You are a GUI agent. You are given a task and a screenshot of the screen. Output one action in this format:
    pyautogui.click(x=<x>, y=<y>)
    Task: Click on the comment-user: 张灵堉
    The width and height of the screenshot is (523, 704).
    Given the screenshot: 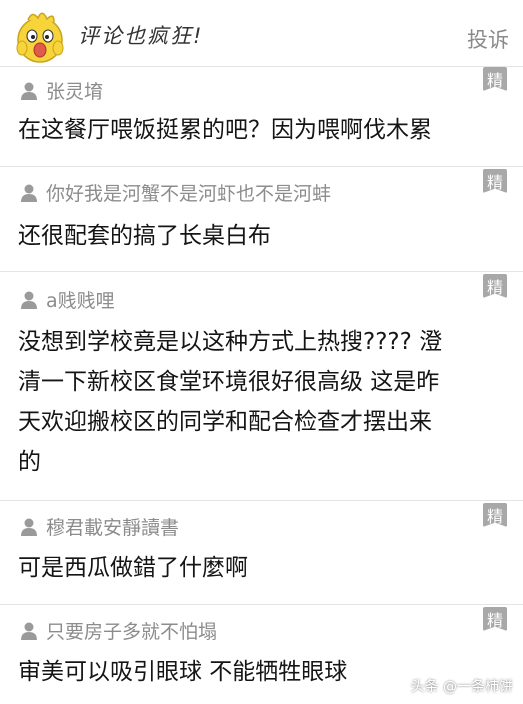 What is the action you would take?
    pyautogui.click(x=61, y=90)
    